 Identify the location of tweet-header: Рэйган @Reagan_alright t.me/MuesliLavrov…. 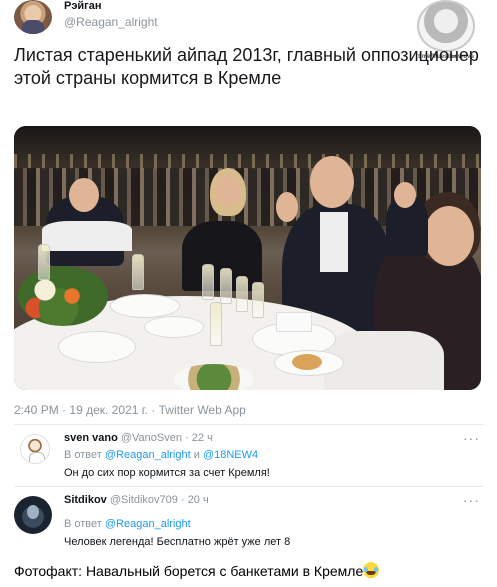
(249, 30).